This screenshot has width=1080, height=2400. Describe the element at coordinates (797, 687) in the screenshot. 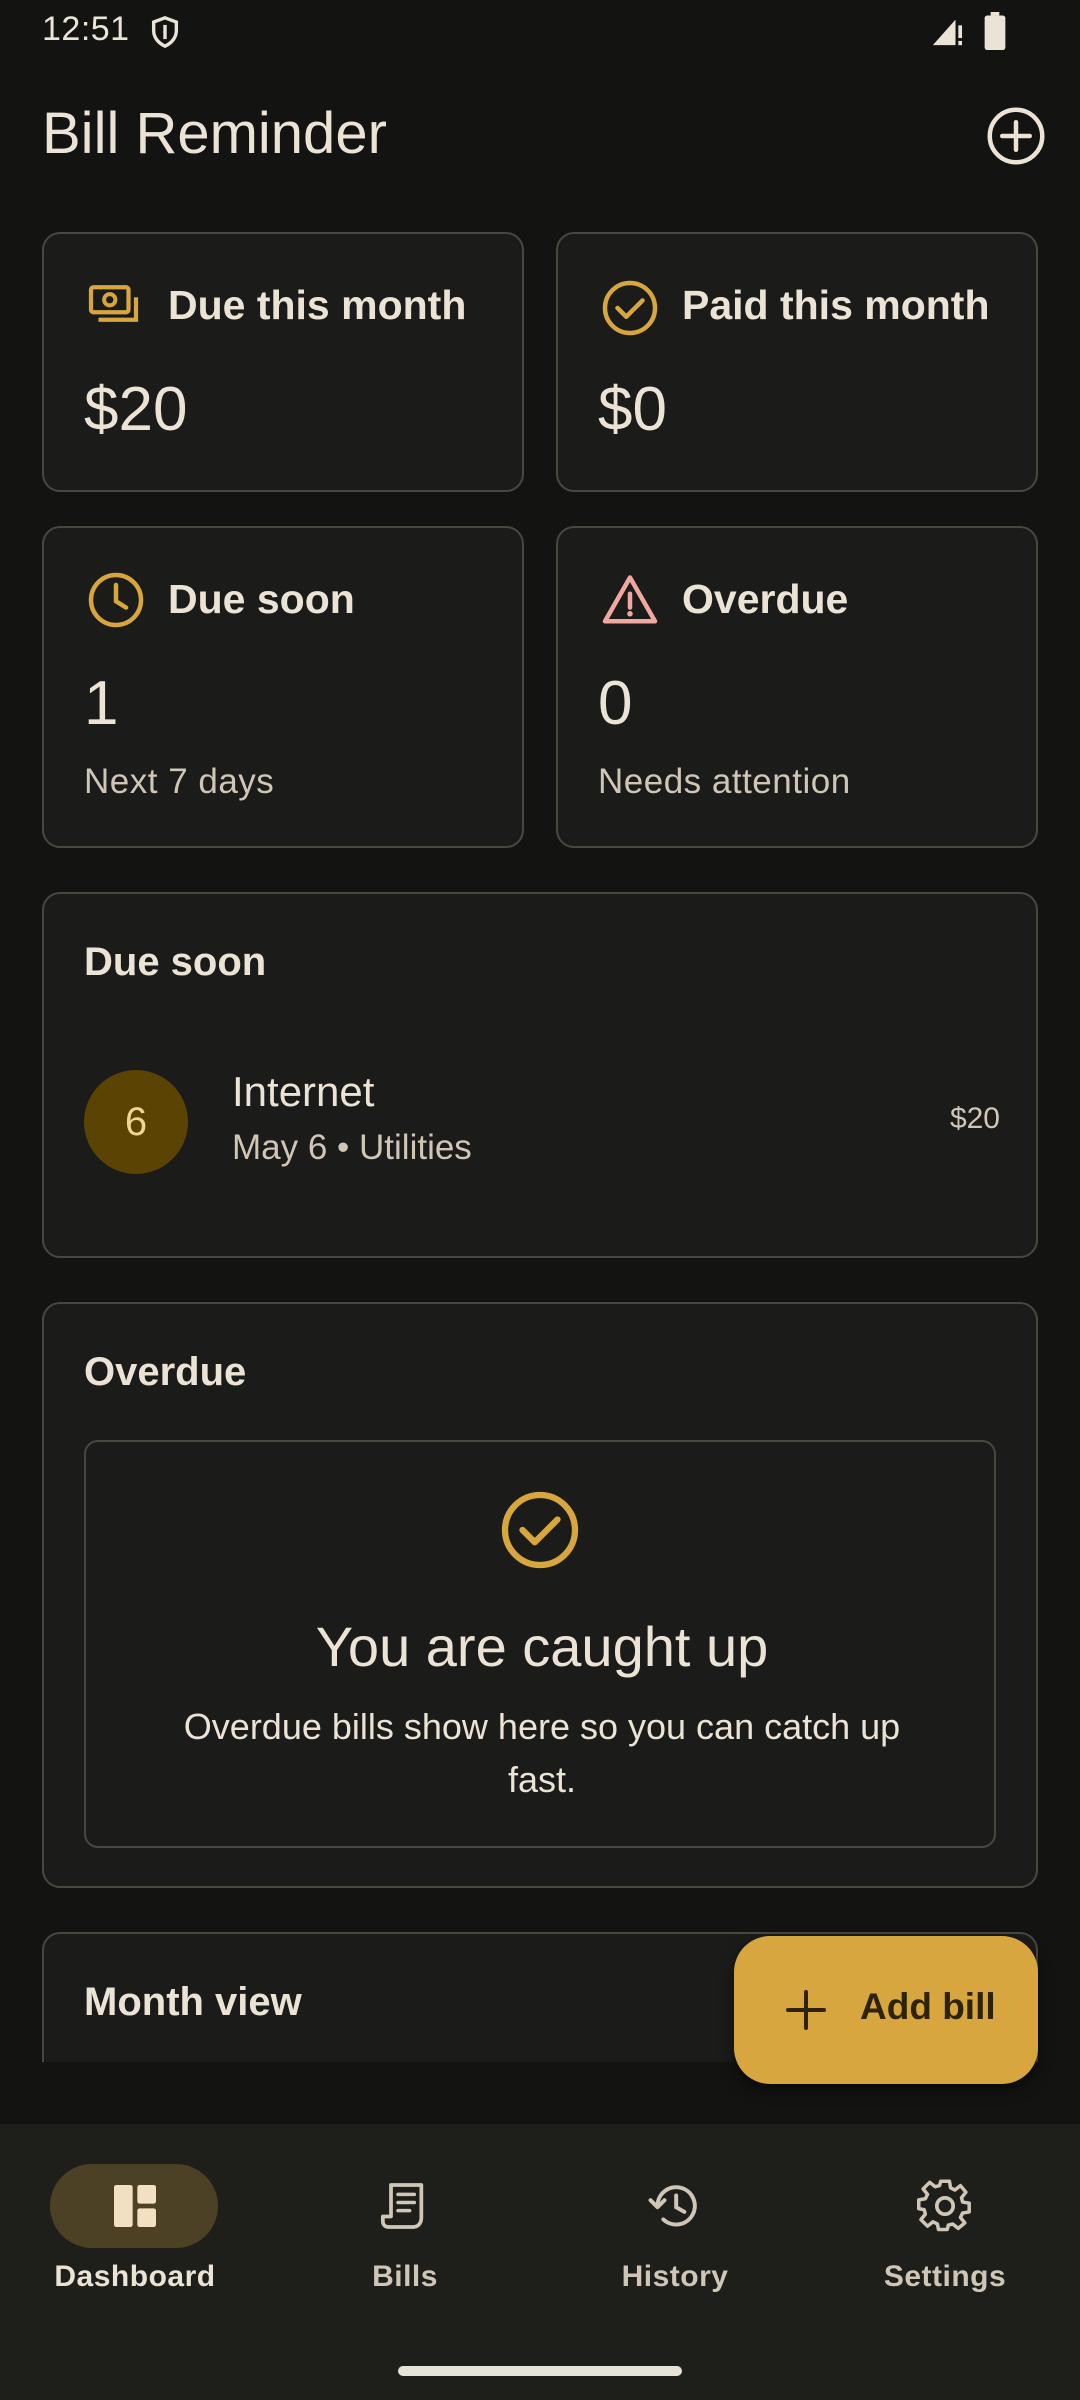

I see `stat-card-overdue: Overdue 0 Needs attention` at that location.